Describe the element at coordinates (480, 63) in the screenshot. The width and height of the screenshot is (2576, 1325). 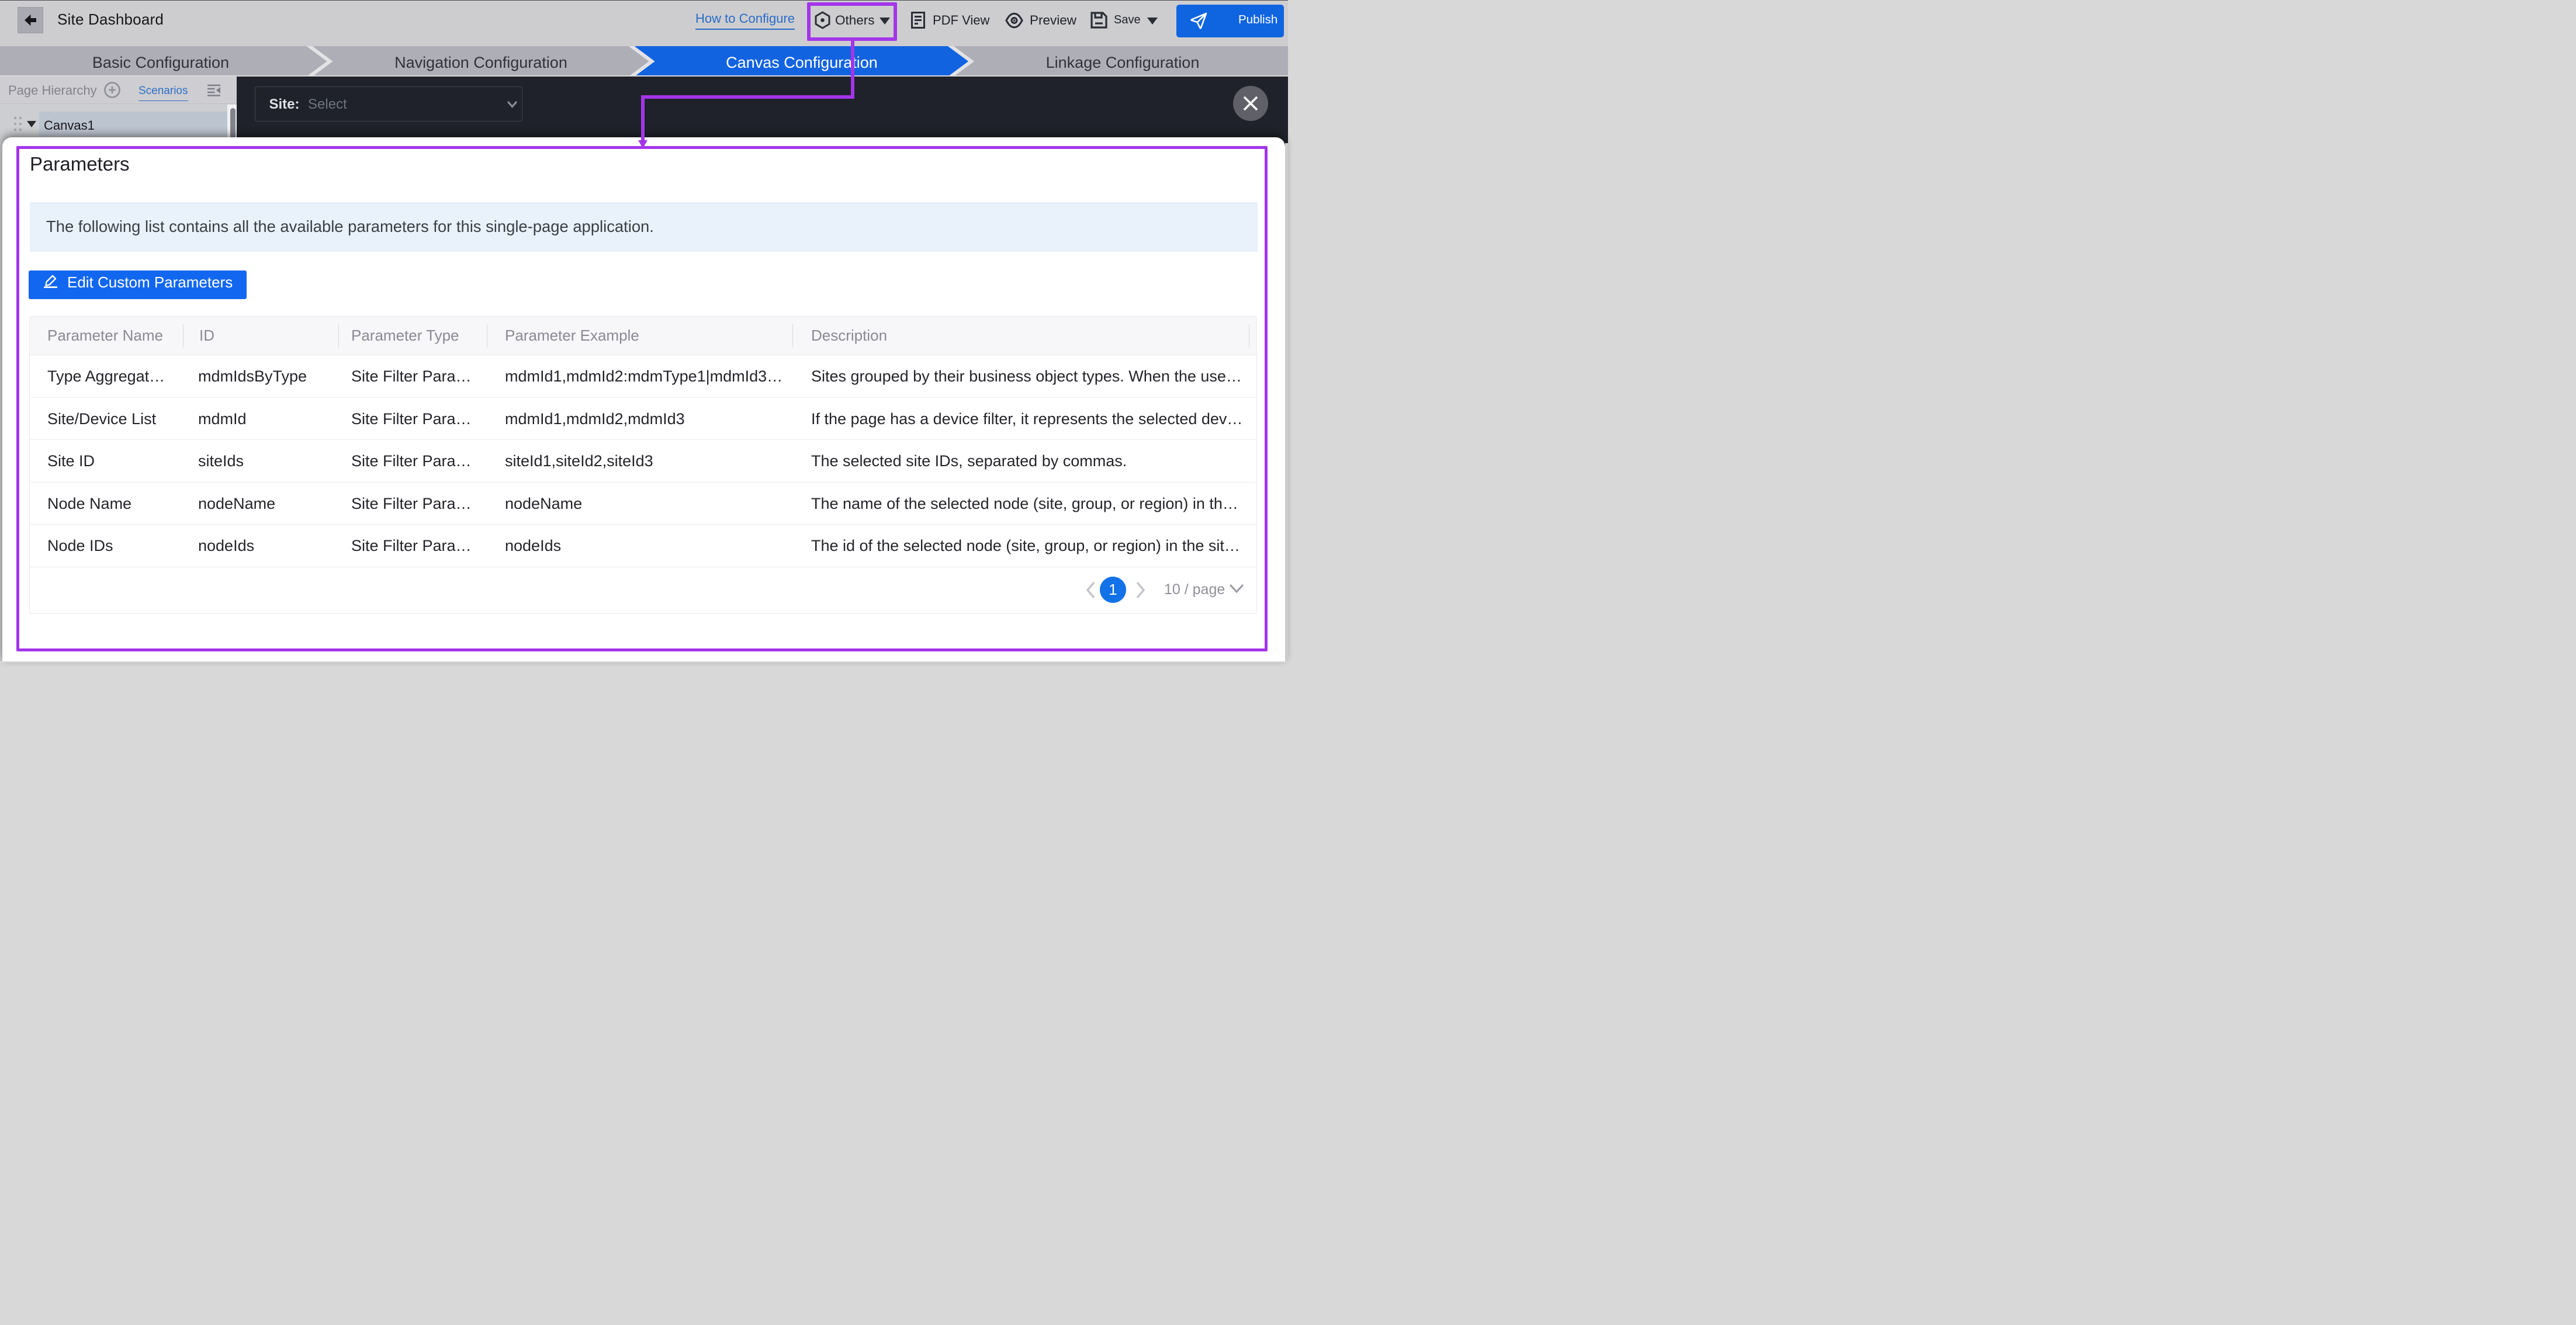
I see `svg-text: Navigation Configuration` at that location.